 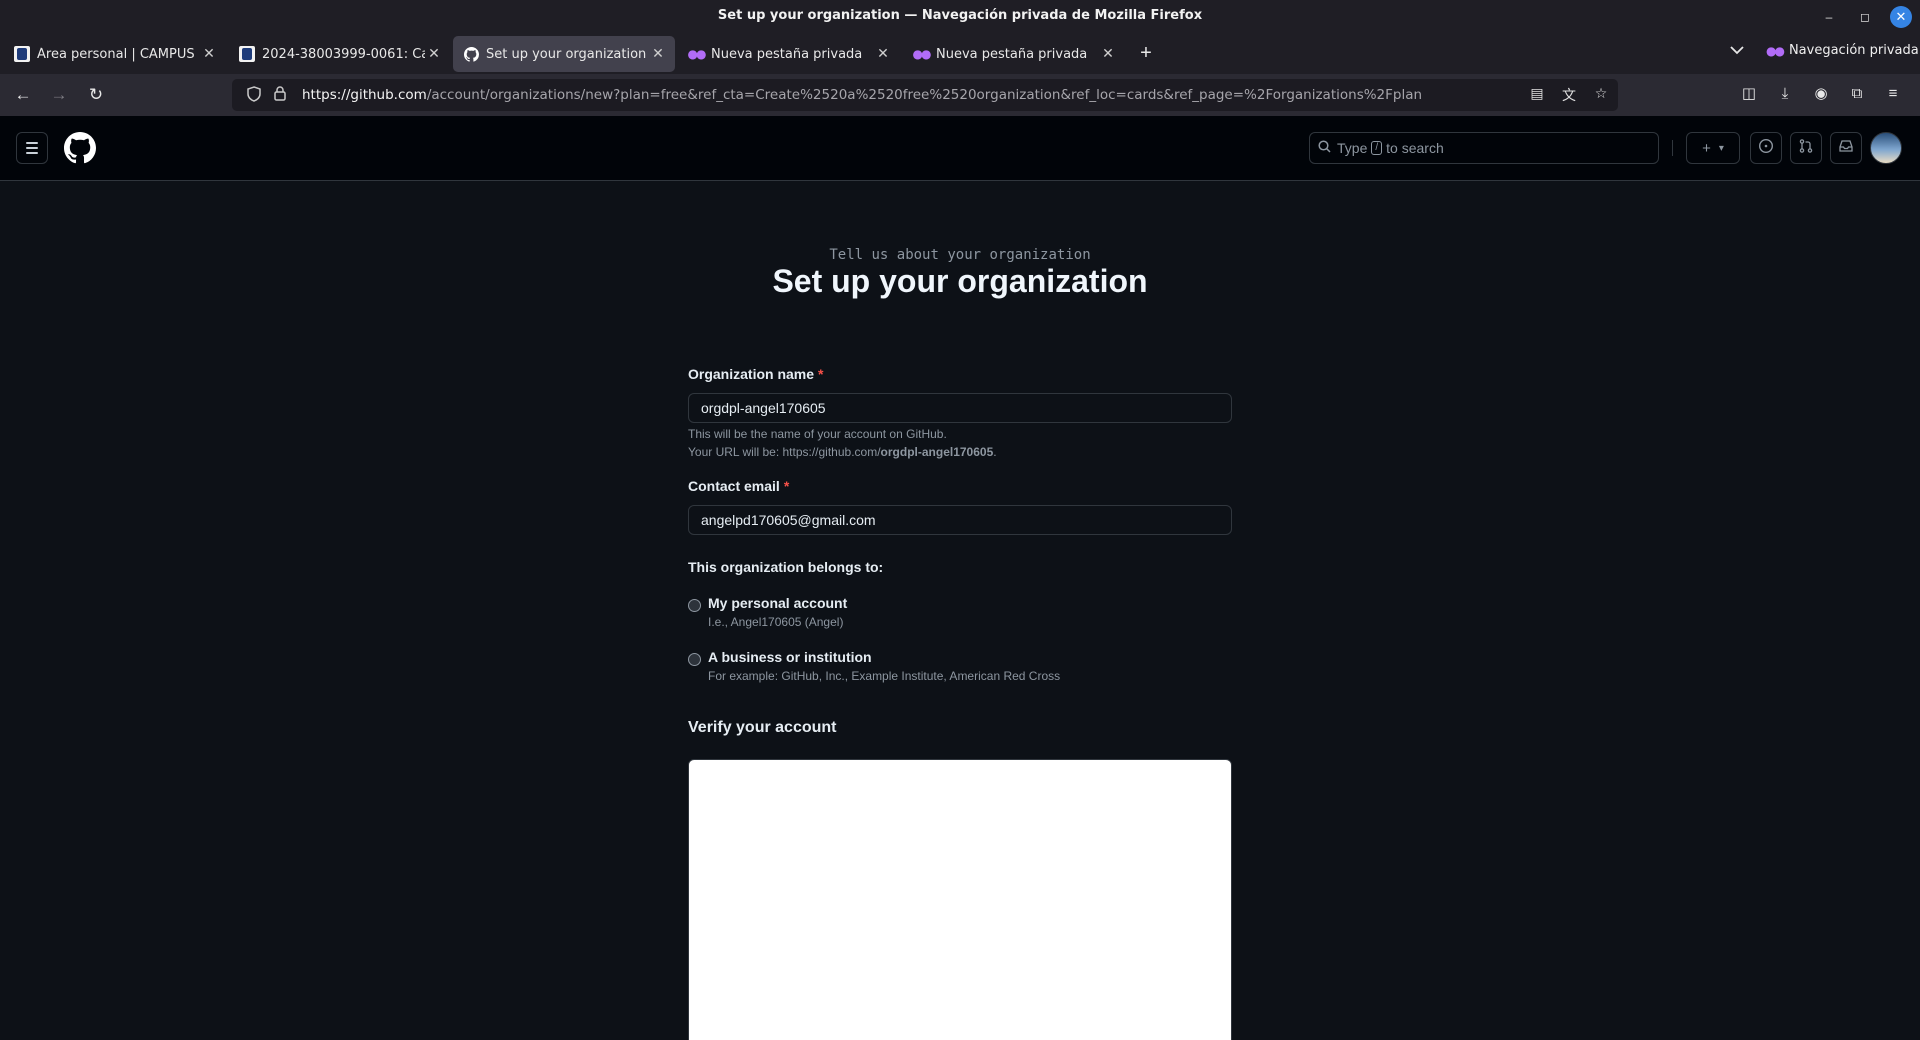 What do you see at coordinates (960, 148) in the screenshot?
I see `github-header: Type / to search + ▾` at bounding box center [960, 148].